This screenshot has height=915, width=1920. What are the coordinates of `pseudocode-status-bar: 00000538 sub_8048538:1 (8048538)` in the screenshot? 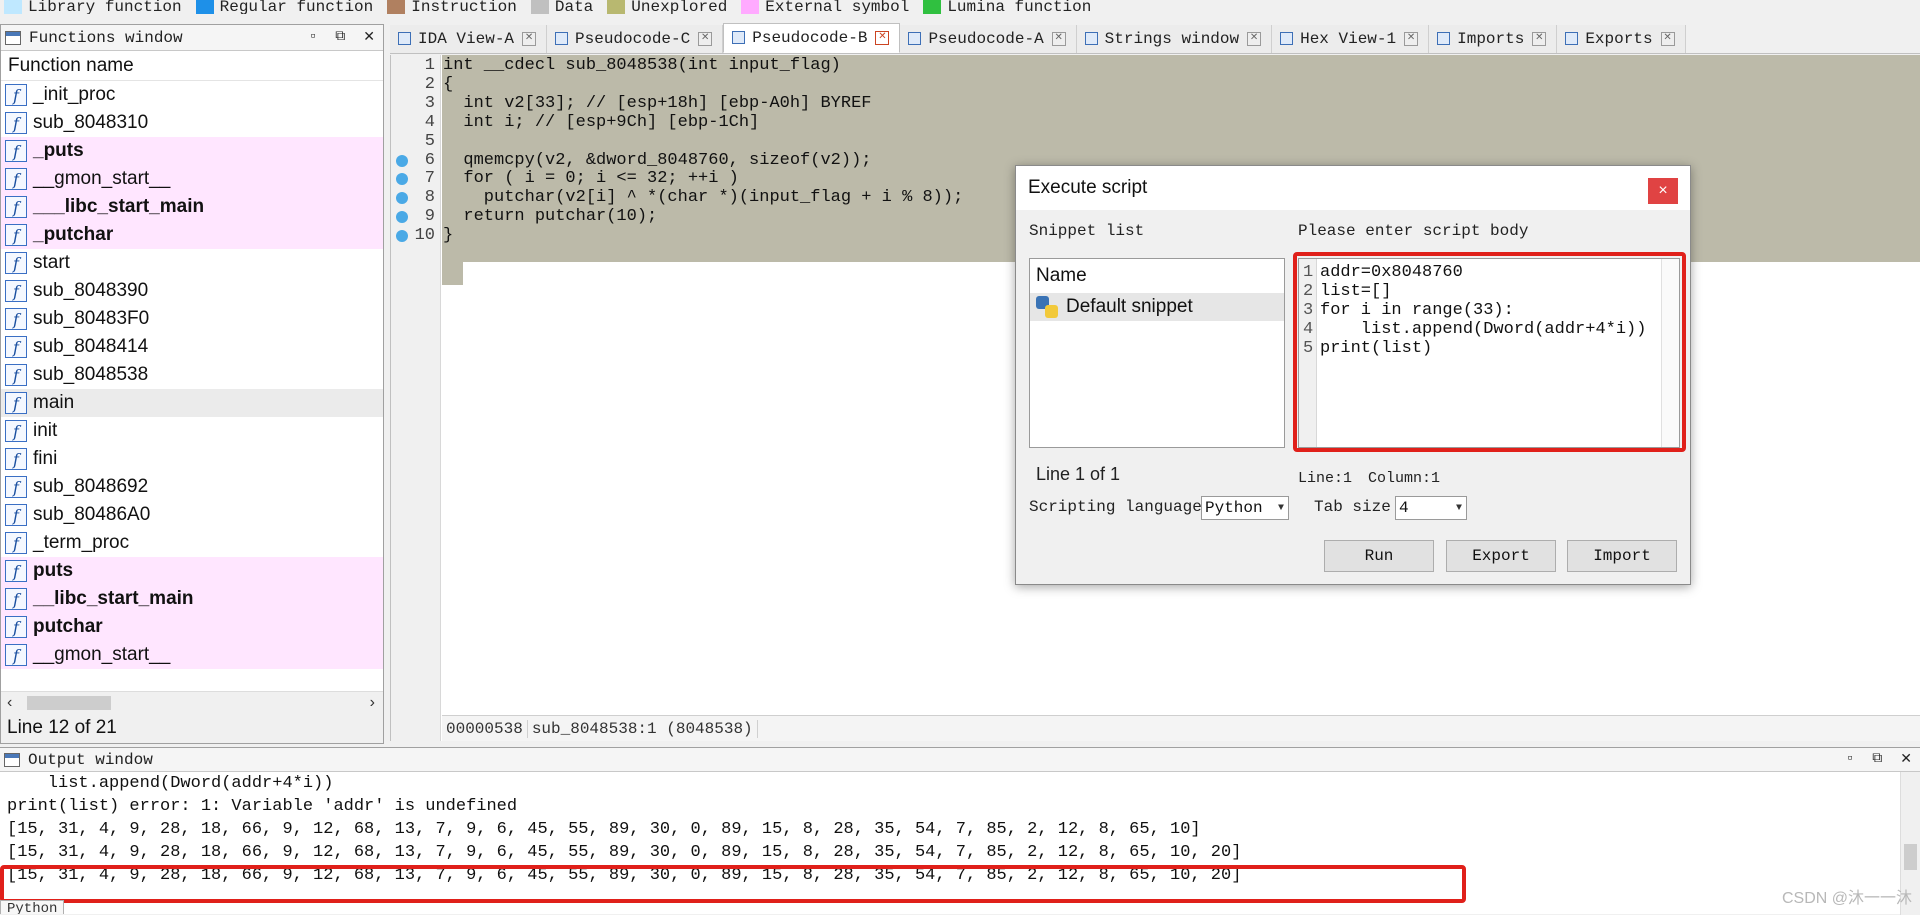 It's located at (1181, 728).